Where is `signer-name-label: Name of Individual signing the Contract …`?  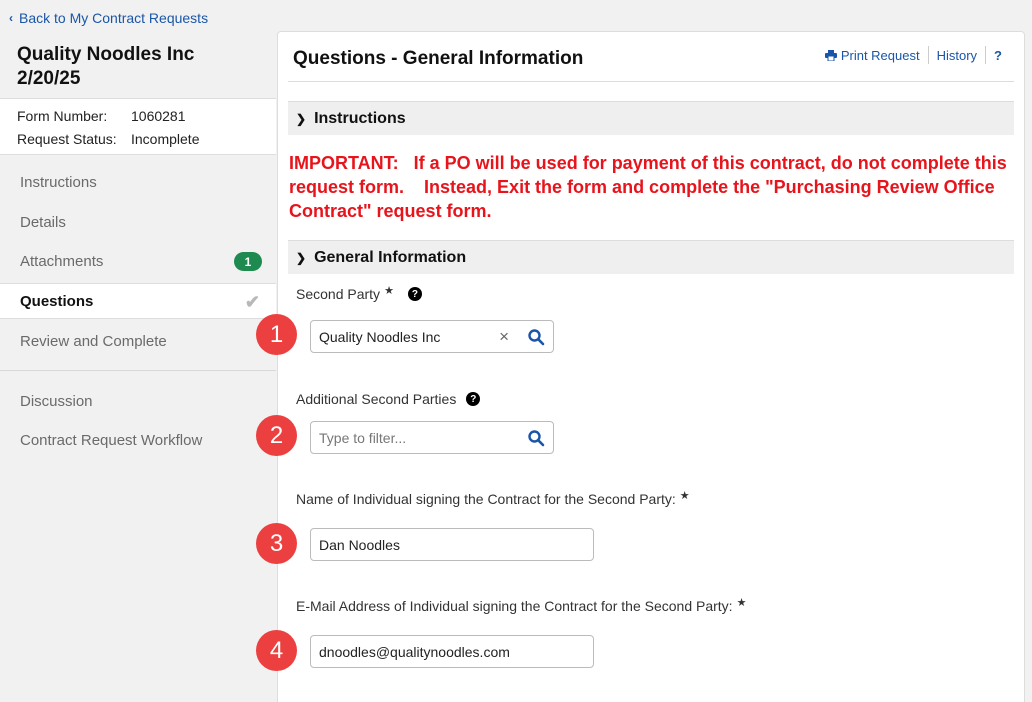 signer-name-label: Name of Individual signing the Contract … is located at coordinates (493, 499).